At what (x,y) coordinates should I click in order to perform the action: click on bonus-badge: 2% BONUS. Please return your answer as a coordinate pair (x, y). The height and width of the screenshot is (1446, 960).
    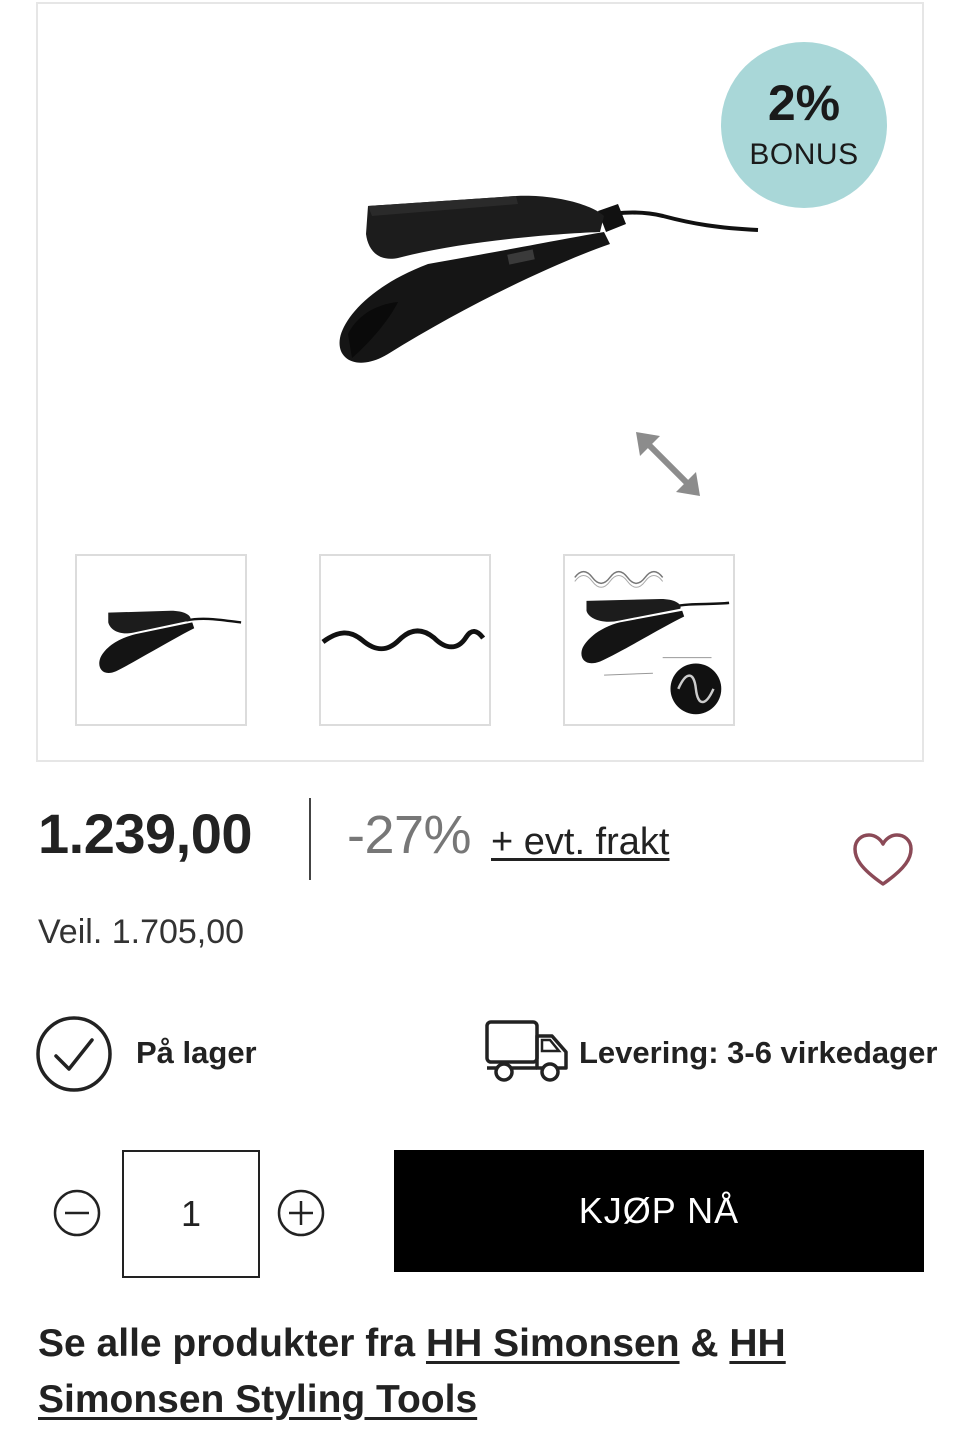
    Looking at the image, I should click on (804, 125).